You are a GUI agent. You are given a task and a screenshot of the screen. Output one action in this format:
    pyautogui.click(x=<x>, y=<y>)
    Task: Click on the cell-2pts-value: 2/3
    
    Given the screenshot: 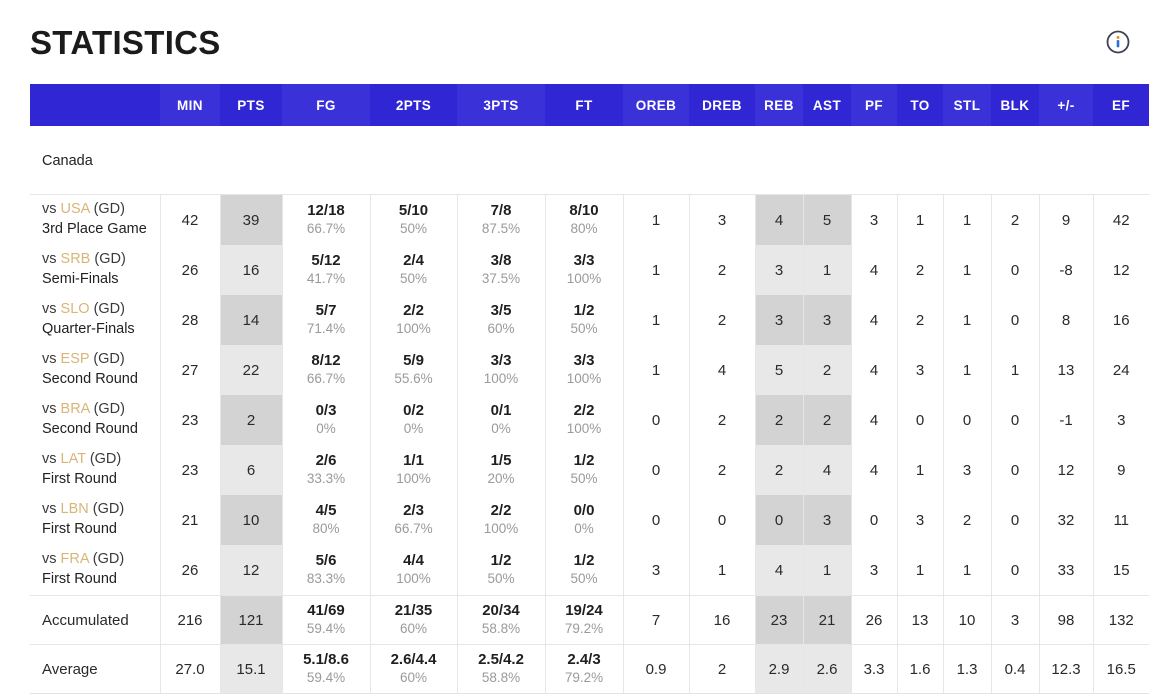 What is the action you would take?
    pyautogui.click(x=413, y=511)
    